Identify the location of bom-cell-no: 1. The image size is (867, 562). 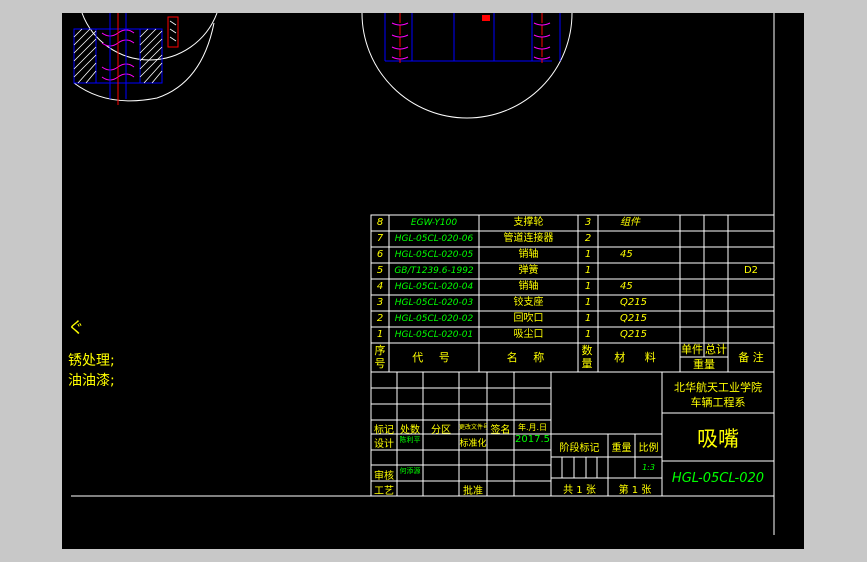
(380, 334).